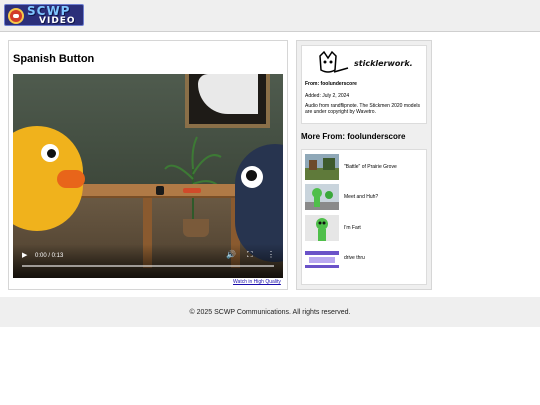 This screenshot has width=540, height=405. I want to click on list-item-label: "Battle" of Prairie Grove, so click(370, 167).